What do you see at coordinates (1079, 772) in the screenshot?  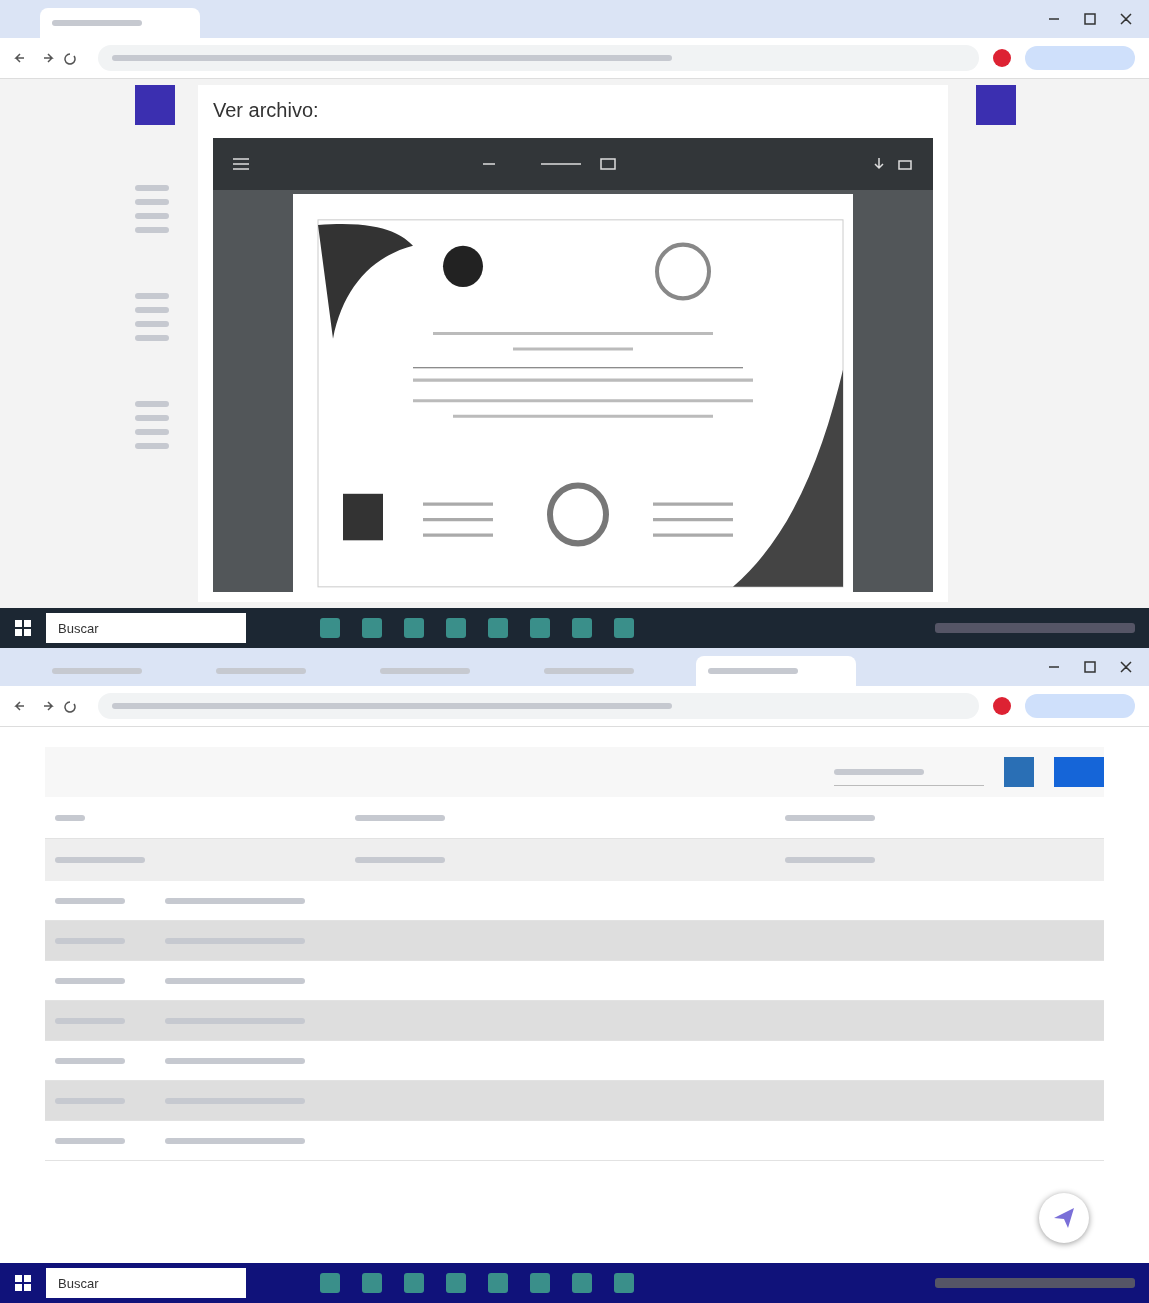 I see `add-button` at bounding box center [1079, 772].